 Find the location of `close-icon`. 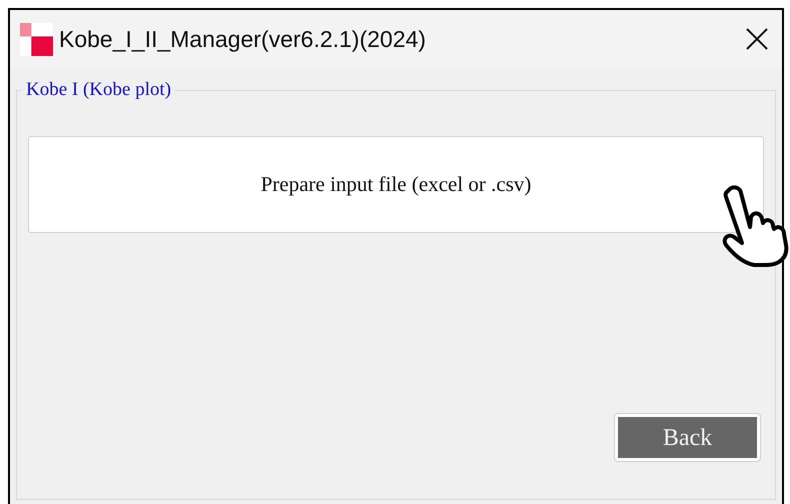

close-icon is located at coordinates (757, 39).